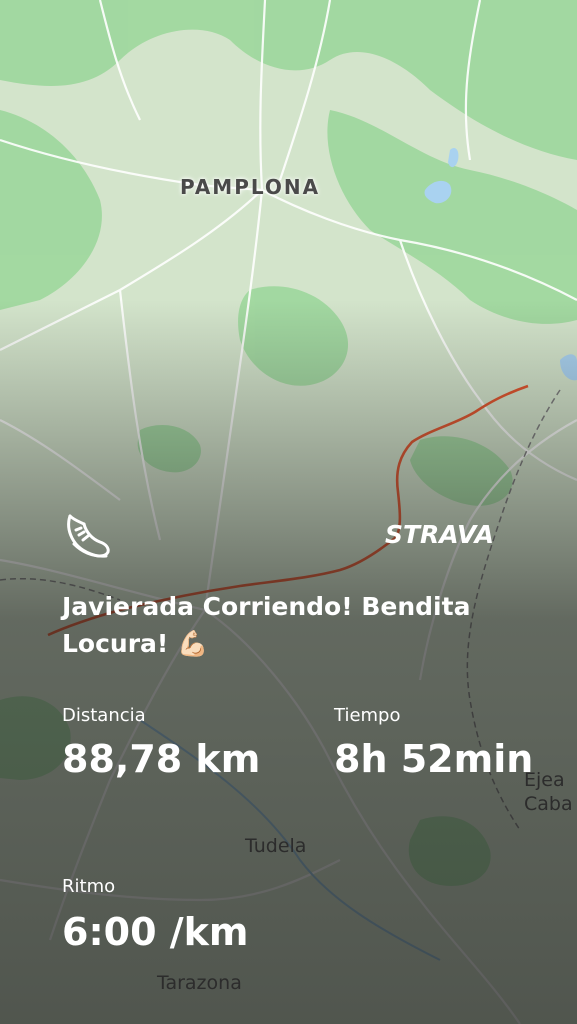 The width and height of the screenshot is (577, 1024). Describe the element at coordinates (199, 983) in the screenshot. I see `map-label-tarazona: Tarazona` at that location.